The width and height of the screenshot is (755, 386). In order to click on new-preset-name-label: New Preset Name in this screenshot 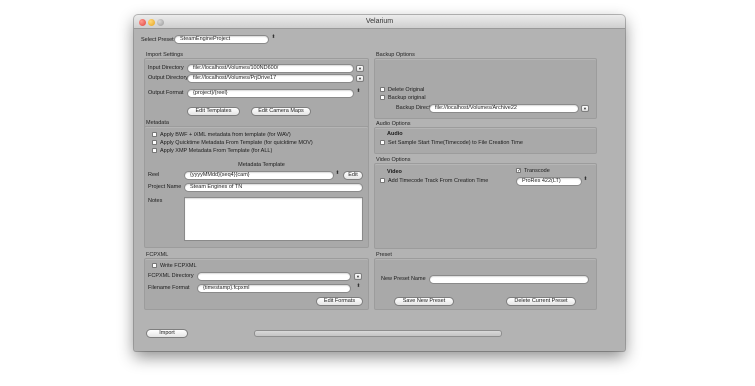, I will do `click(403, 279)`.